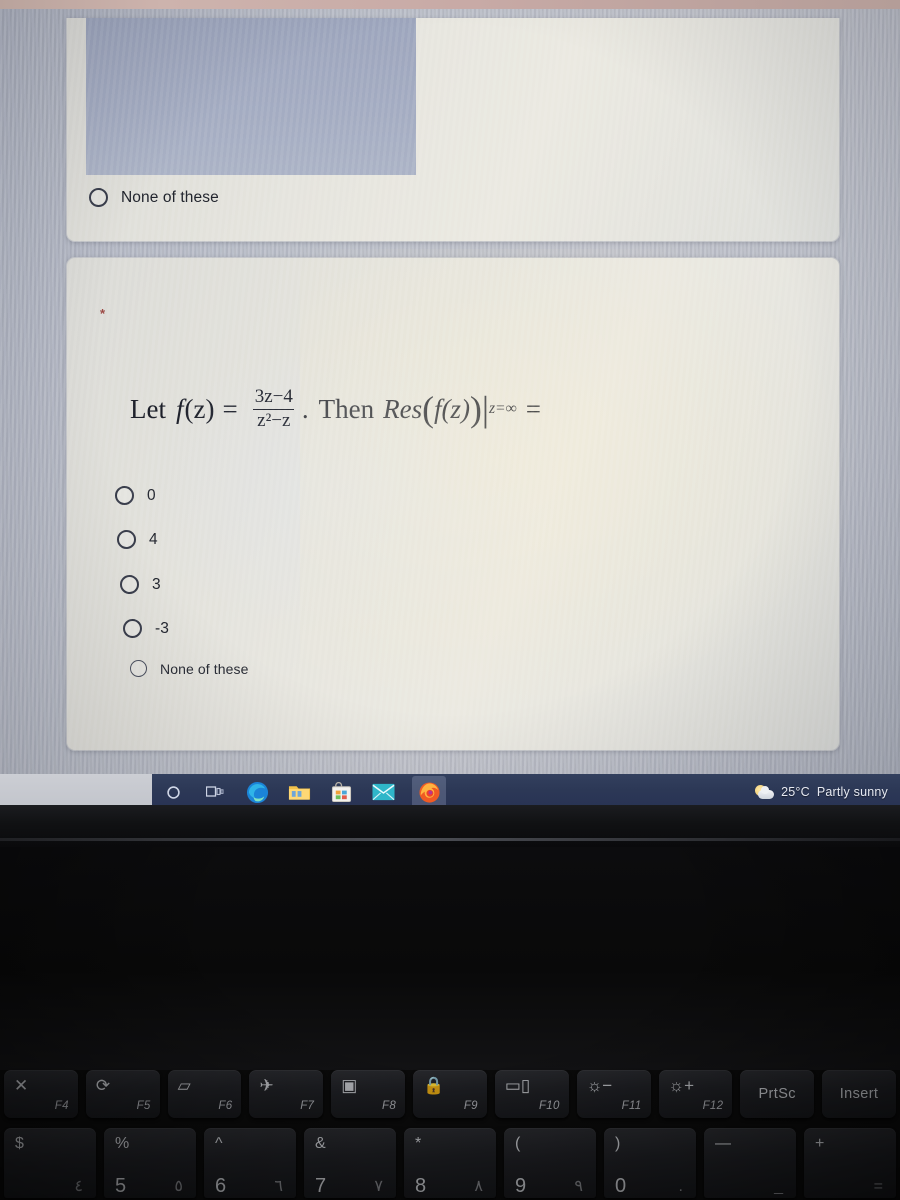  What do you see at coordinates (341, 792) in the screenshot?
I see `microsoft-store-icon` at bounding box center [341, 792].